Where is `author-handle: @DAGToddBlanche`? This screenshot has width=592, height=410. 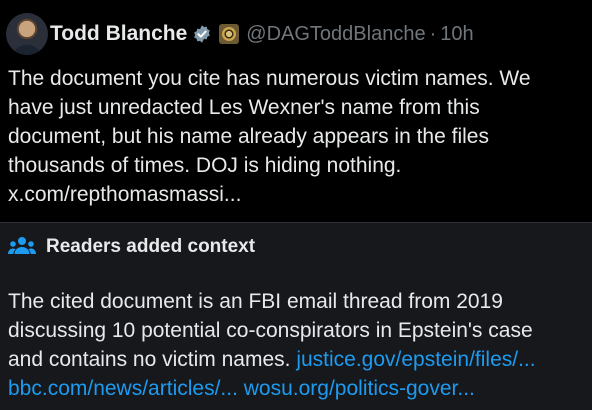 author-handle: @DAGToddBlanche is located at coordinates (335, 34).